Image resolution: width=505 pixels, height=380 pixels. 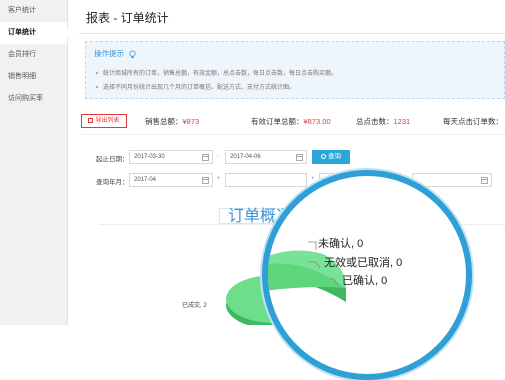 What do you see at coordinates (171, 180) in the screenshot?
I see `month-input-1: 2017-04` at bounding box center [171, 180].